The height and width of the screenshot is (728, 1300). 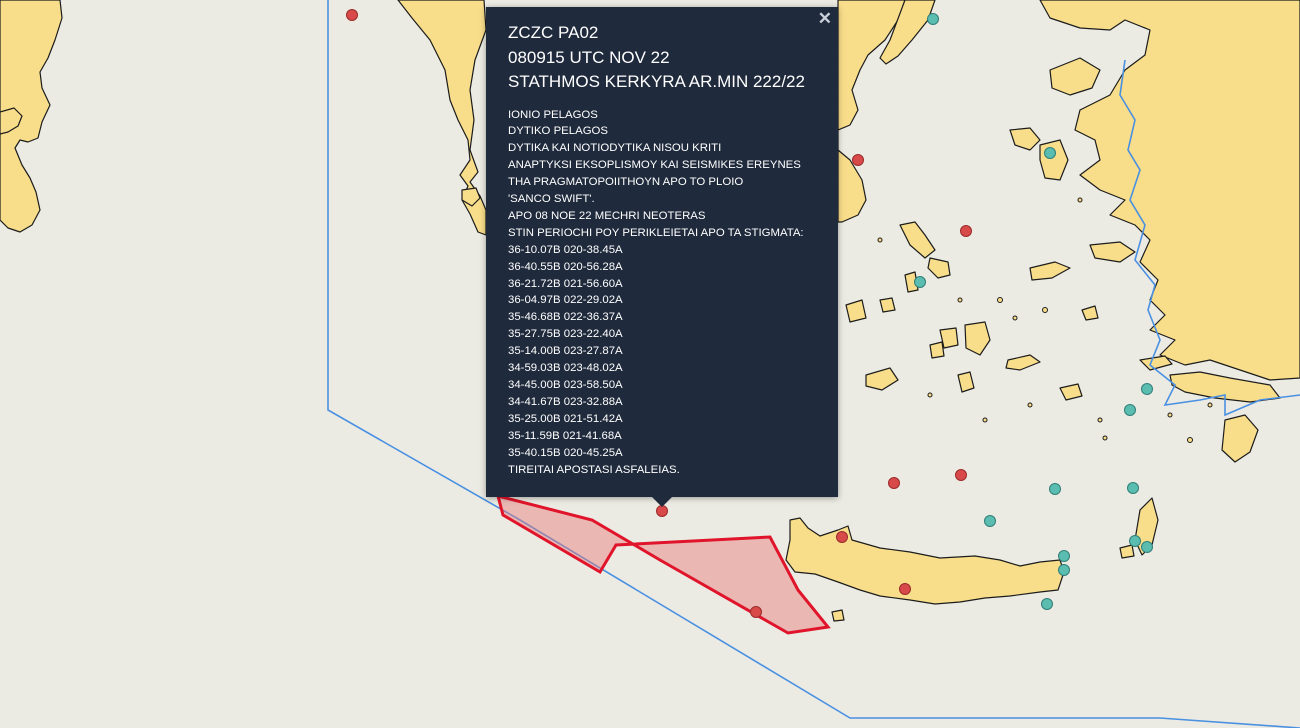 What do you see at coordinates (565, 351) in the screenshot?
I see `coordinate-line: 35-14.00B 023-27.87A` at bounding box center [565, 351].